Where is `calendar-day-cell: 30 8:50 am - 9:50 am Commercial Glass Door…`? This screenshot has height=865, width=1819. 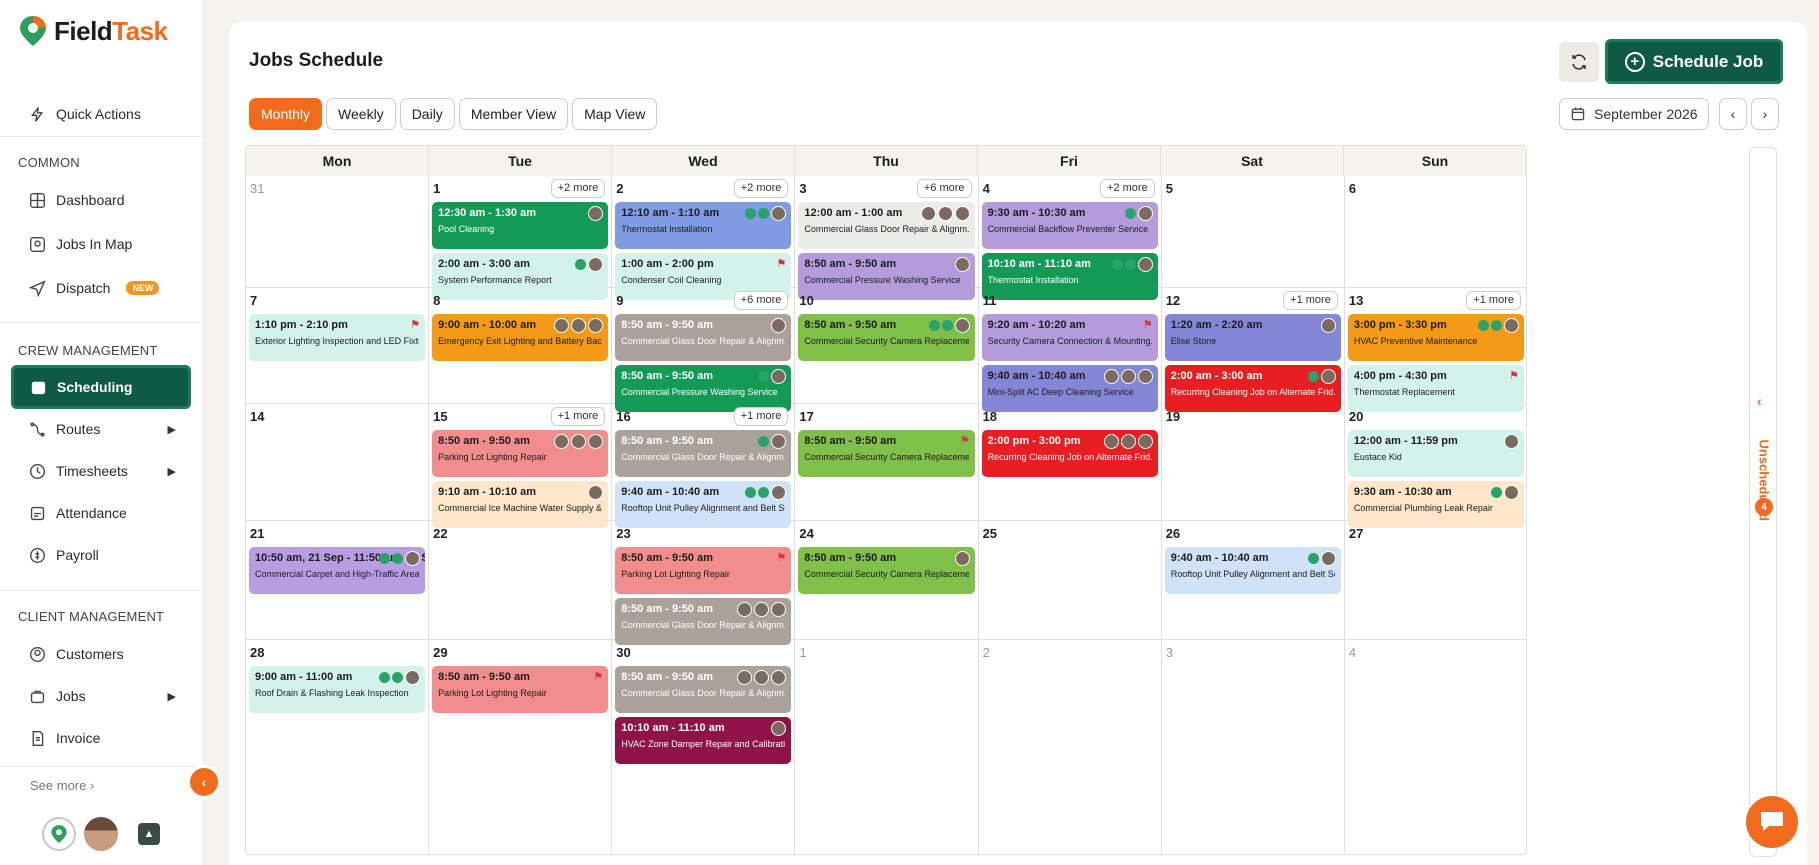
calendar-day-cell: 30 8:50 am - 9:50 am Commercial Glass Door… is located at coordinates (704, 747).